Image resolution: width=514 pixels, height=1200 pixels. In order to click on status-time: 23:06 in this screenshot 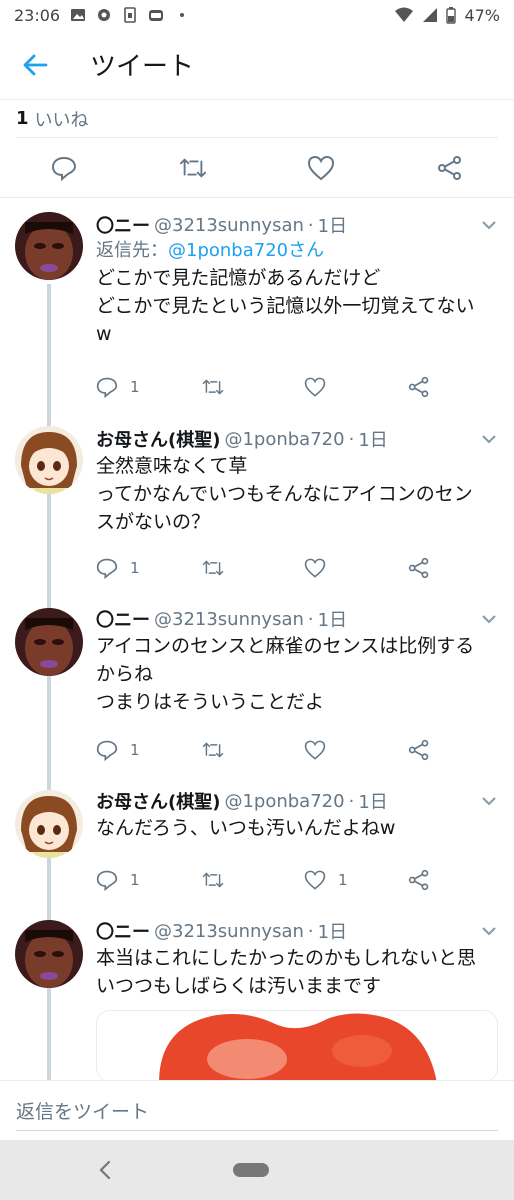, I will do `click(37, 15)`.